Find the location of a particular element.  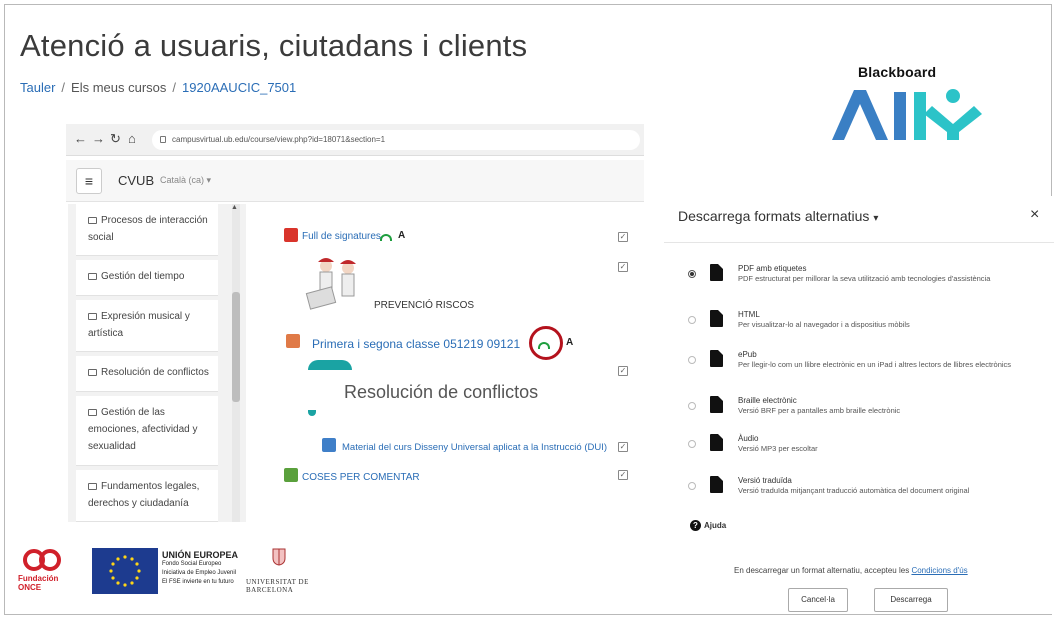

scrollbar-thumb is located at coordinates (236, 347).